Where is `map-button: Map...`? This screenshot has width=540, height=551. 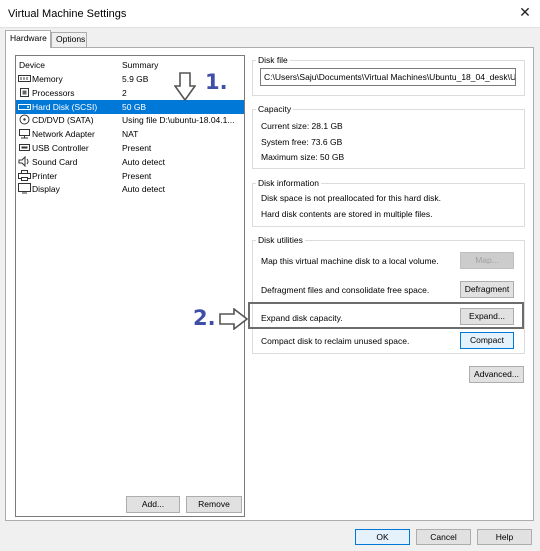
map-button: Map... is located at coordinates (487, 260).